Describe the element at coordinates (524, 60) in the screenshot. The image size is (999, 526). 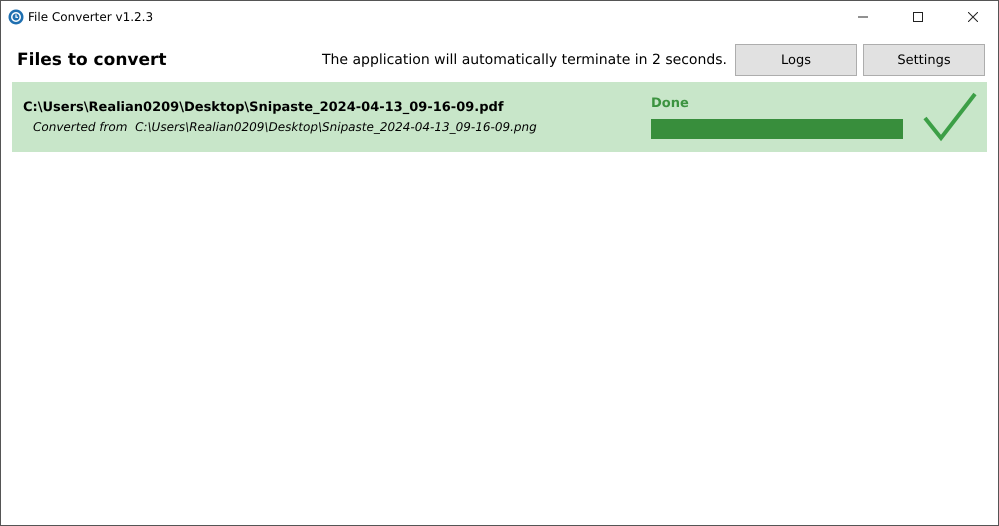
I see `status-message: The application will automatically terminate in 2 seconds.` at that location.